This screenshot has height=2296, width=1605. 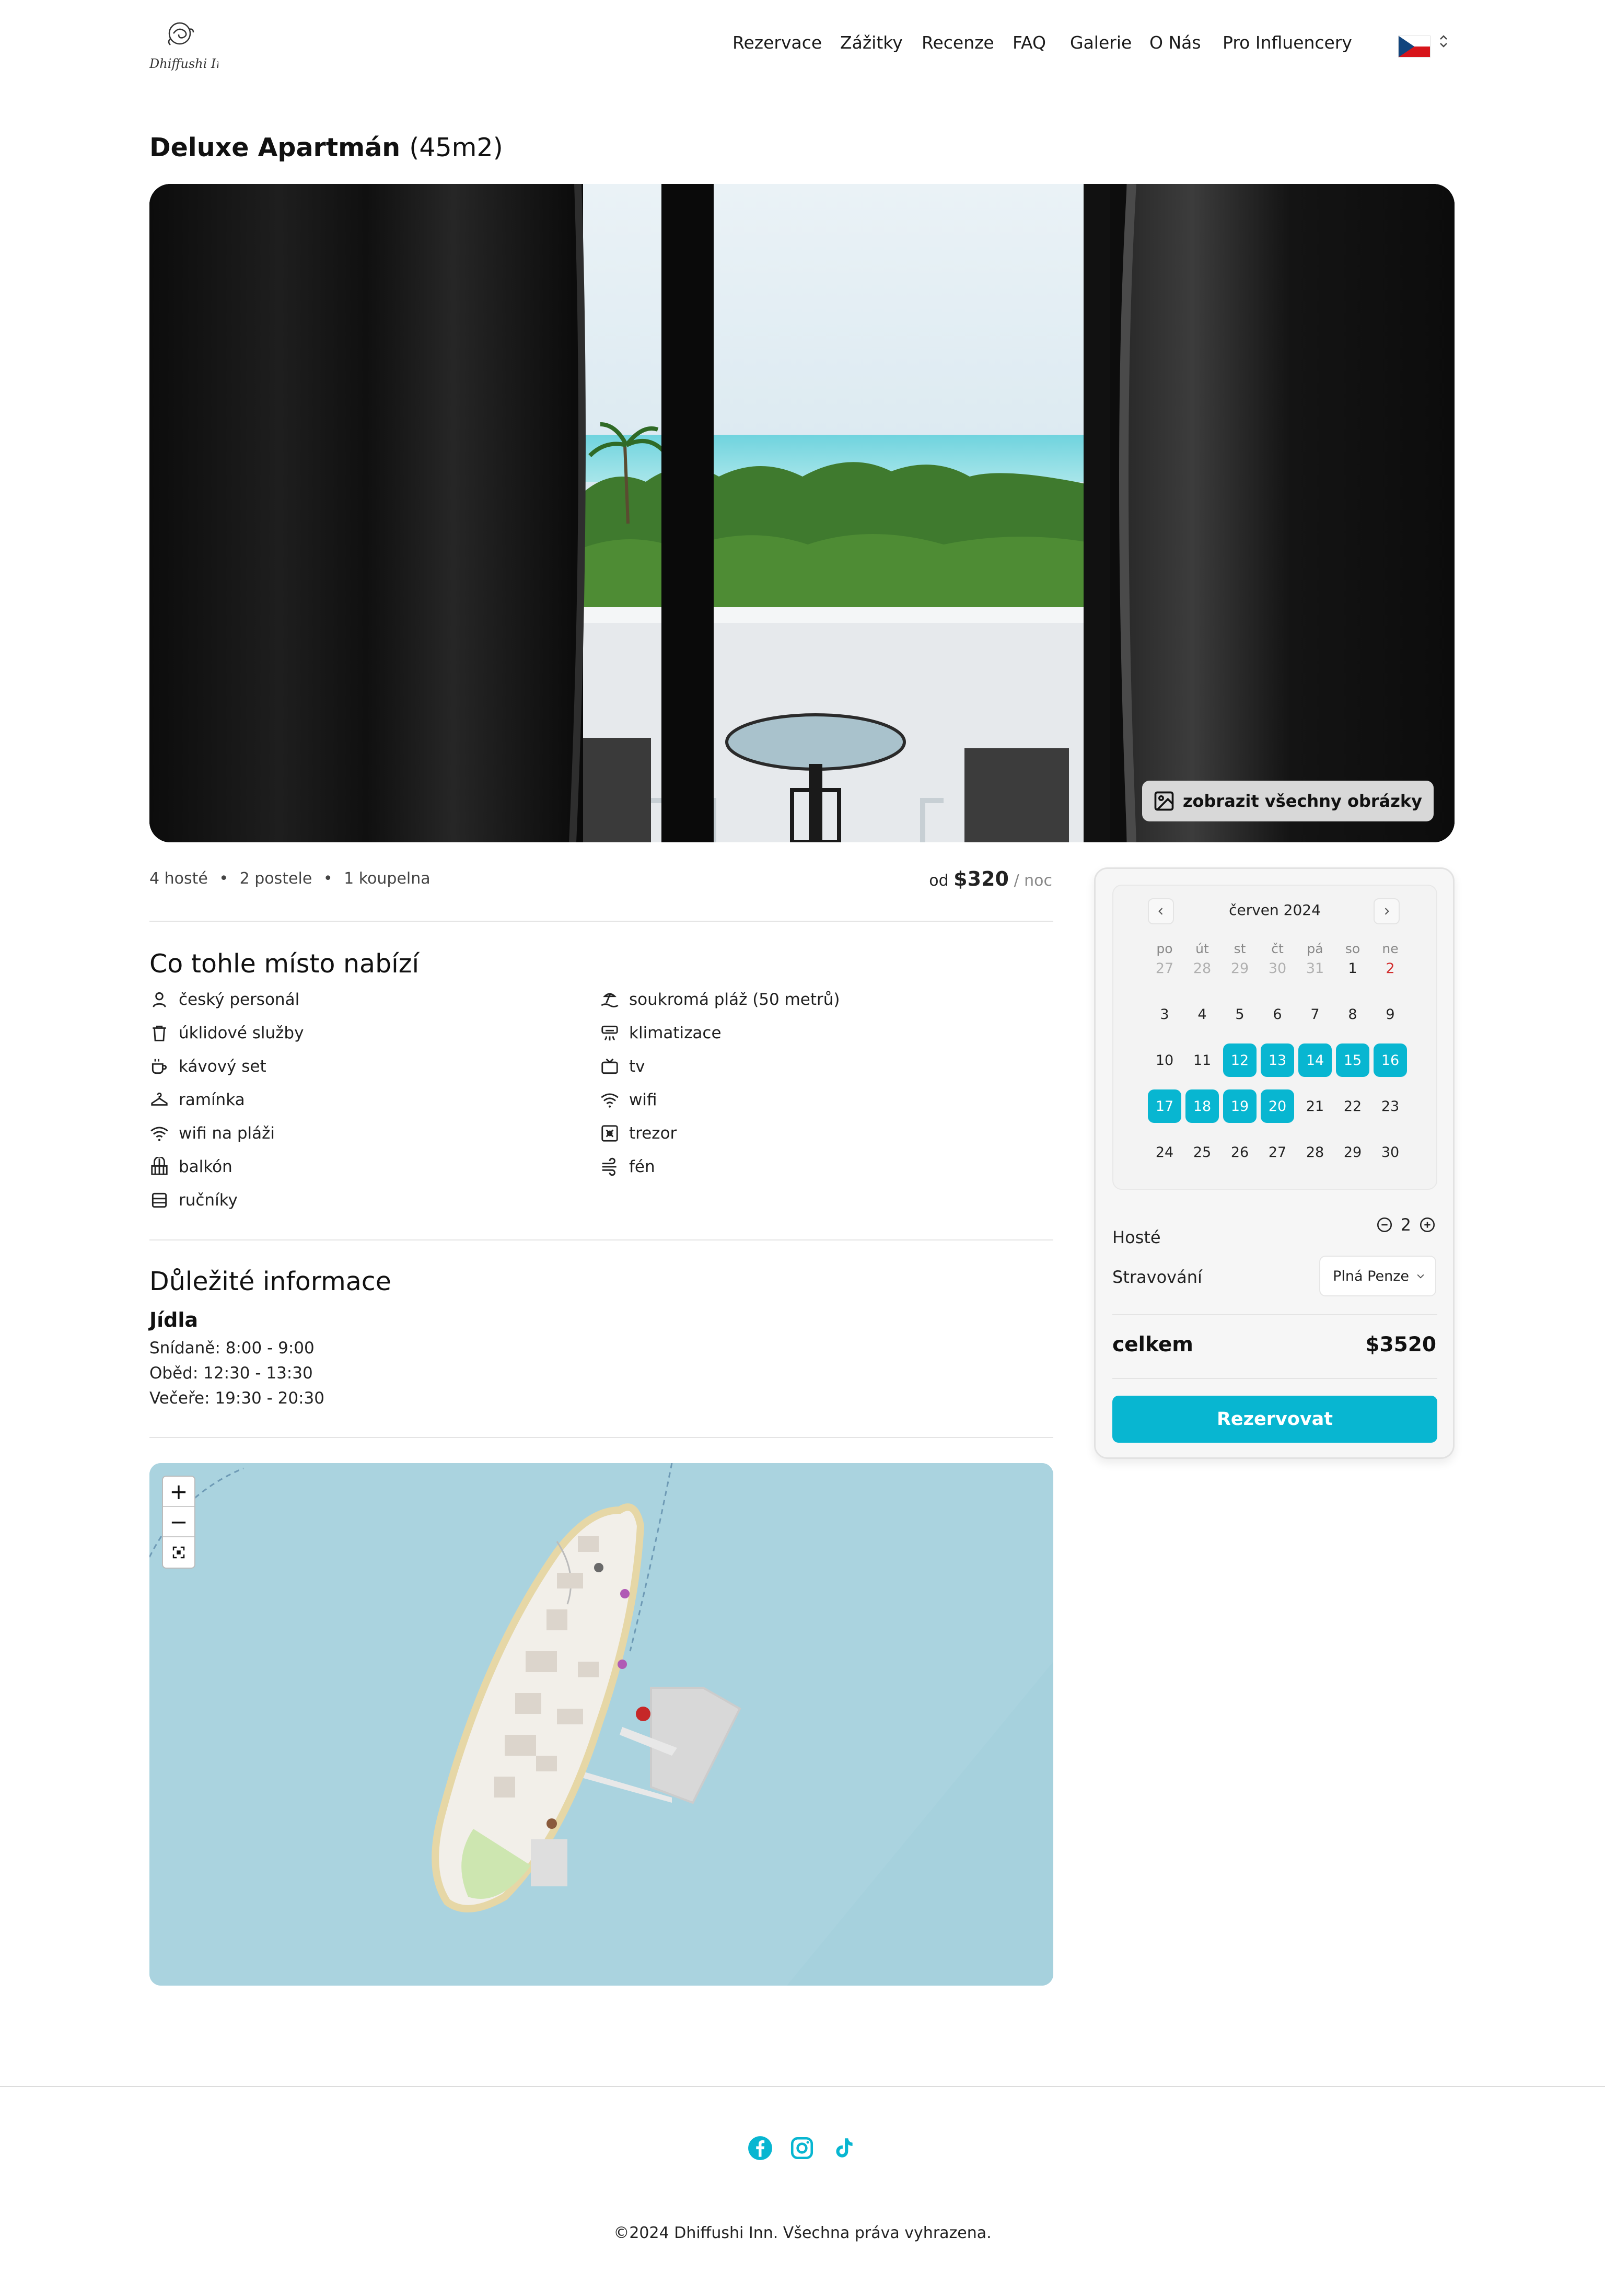 I want to click on meal-plan-select: Plná Penze, so click(x=1377, y=1276).